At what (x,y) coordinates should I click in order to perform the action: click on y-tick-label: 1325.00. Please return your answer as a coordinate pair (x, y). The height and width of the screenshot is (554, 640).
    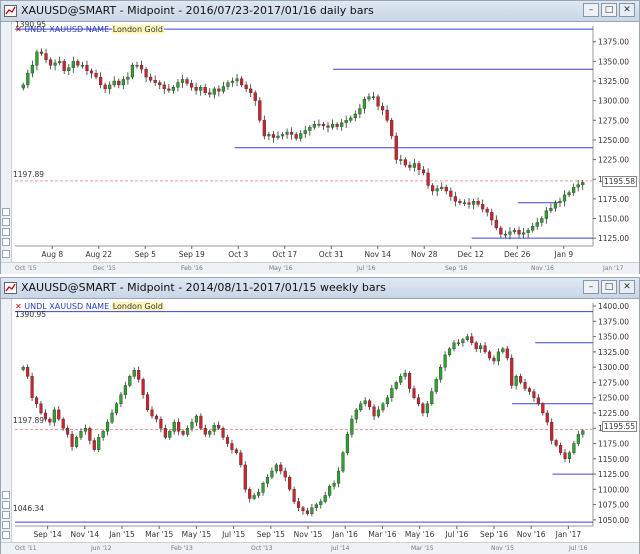
    Looking at the image, I should click on (613, 352).